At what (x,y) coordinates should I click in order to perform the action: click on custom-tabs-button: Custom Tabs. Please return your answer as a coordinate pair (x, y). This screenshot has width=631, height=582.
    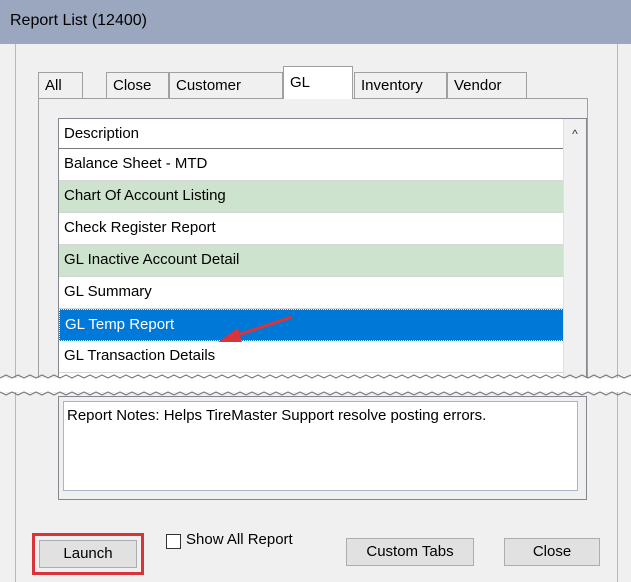
    Looking at the image, I should click on (410, 552).